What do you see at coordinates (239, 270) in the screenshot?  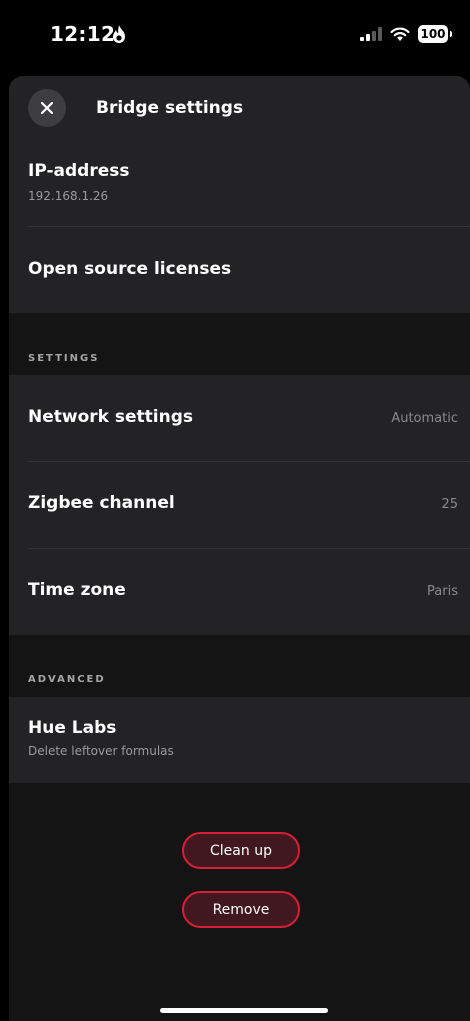 I see `open-source-licenses-row: Open source licenses` at bounding box center [239, 270].